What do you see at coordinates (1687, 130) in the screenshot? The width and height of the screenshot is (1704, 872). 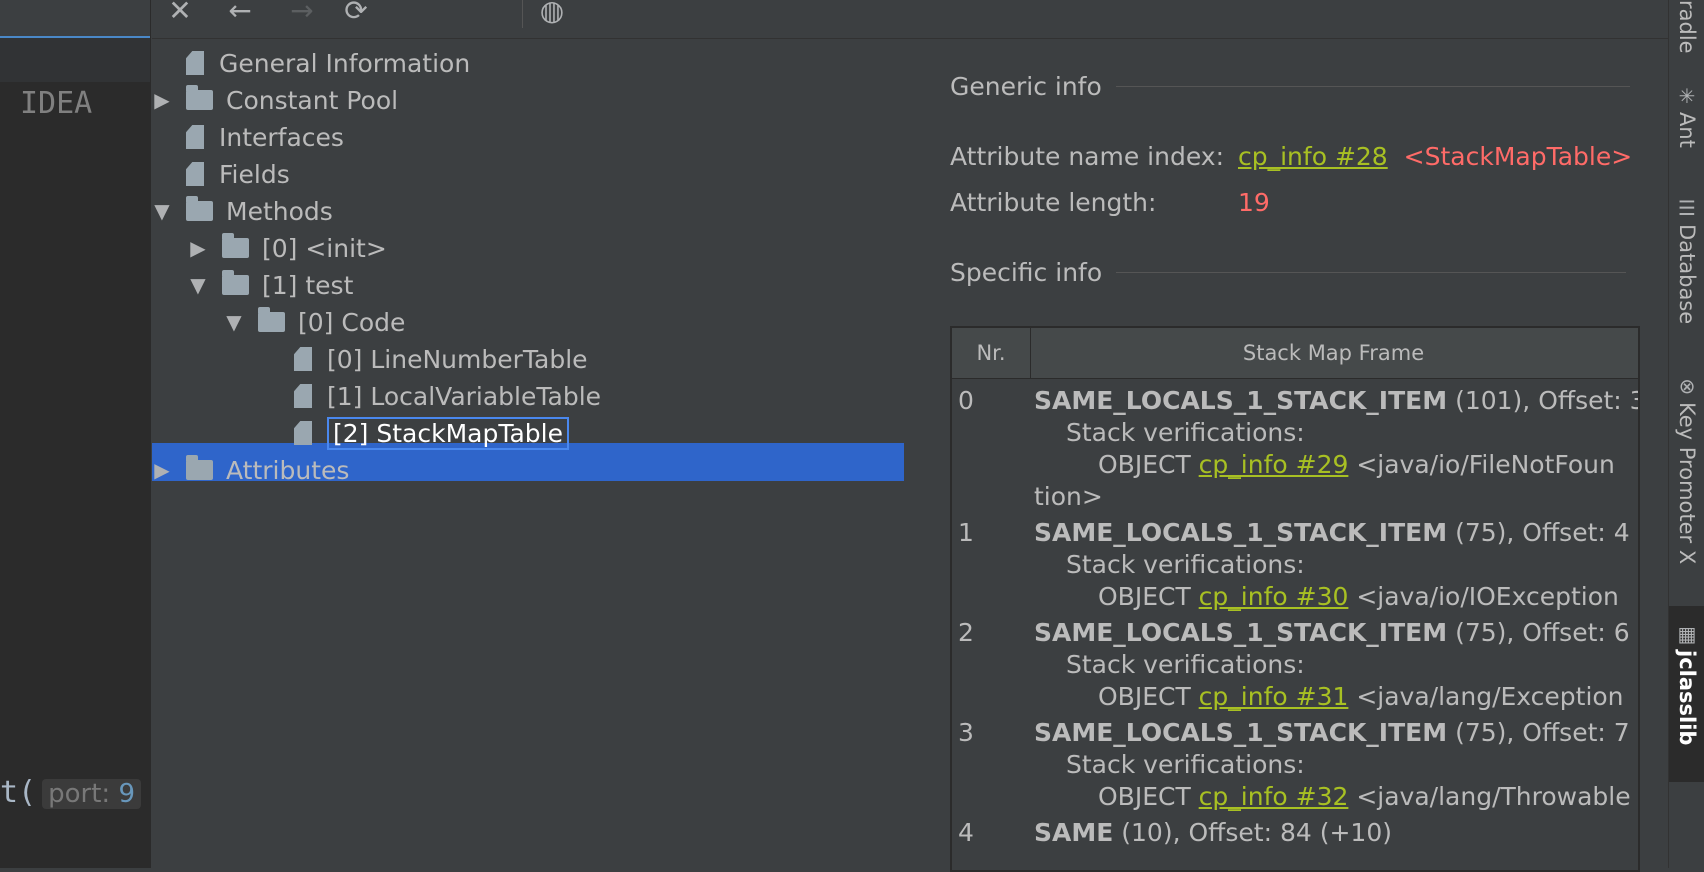 I see `tool-tab-label: Ant` at bounding box center [1687, 130].